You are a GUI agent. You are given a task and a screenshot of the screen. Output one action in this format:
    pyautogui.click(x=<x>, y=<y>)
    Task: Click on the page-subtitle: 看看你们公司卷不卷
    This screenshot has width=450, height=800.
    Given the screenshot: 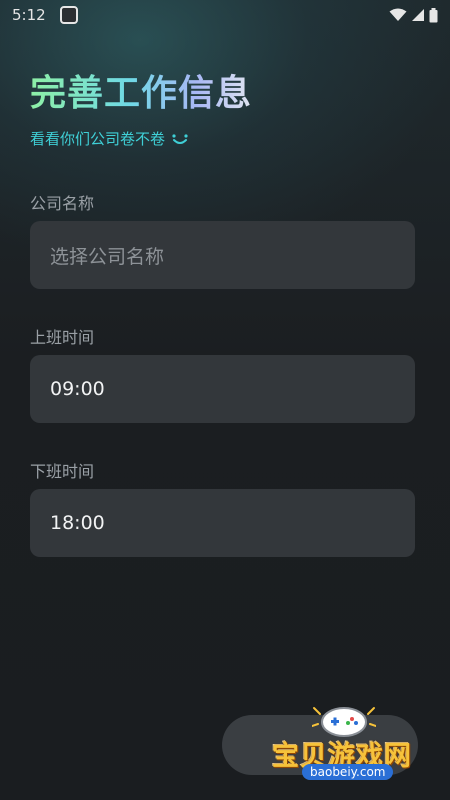 What is the action you would take?
    pyautogui.click(x=109, y=138)
    